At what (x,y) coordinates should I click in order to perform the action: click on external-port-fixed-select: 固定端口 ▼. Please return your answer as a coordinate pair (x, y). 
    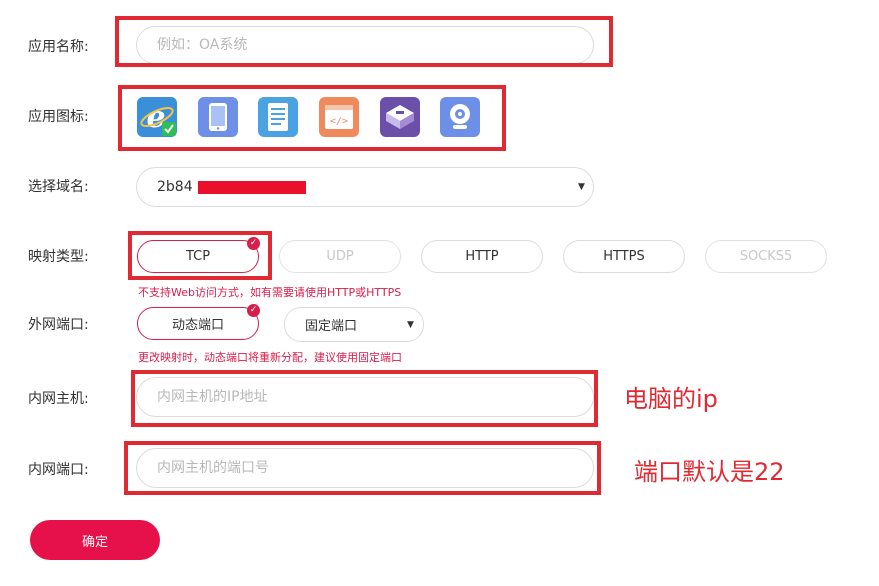
    Looking at the image, I should click on (354, 324).